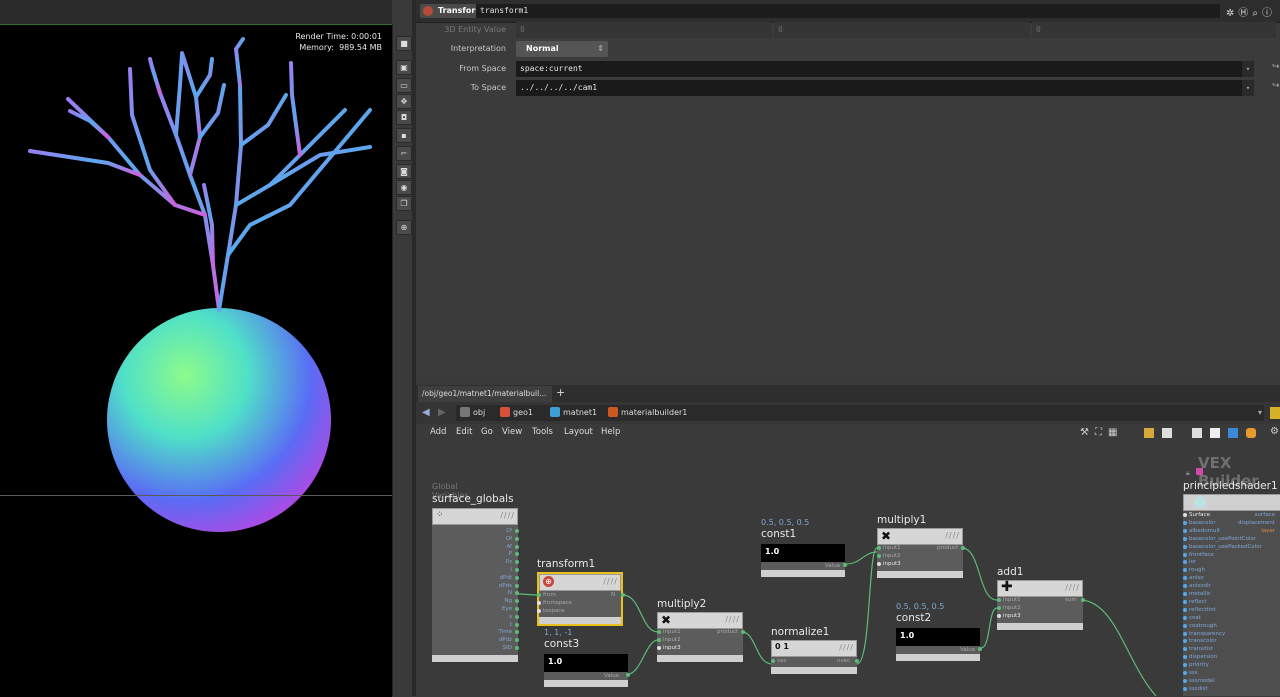 The image size is (1280, 697). What do you see at coordinates (560, 393) in the screenshot?
I see `add-tab-icon: +` at bounding box center [560, 393].